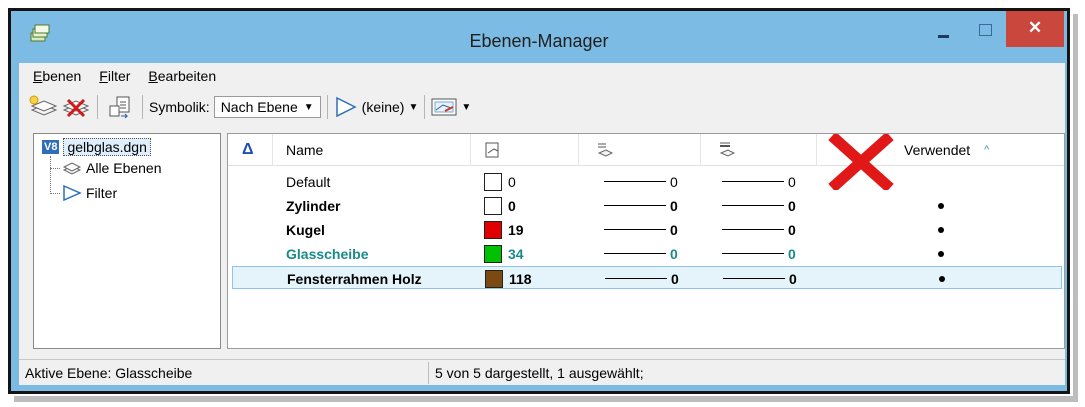 The height and width of the screenshot is (407, 1085). Describe the element at coordinates (516, 229) in the screenshot. I see `layer-color-number: 19` at that location.